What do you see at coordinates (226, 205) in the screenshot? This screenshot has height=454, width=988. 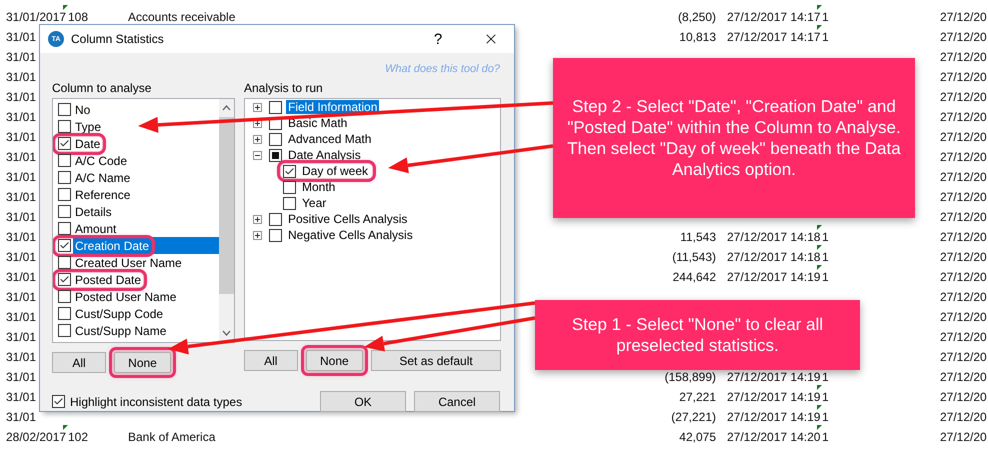 I see `scroll-thumb` at bounding box center [226, 205].